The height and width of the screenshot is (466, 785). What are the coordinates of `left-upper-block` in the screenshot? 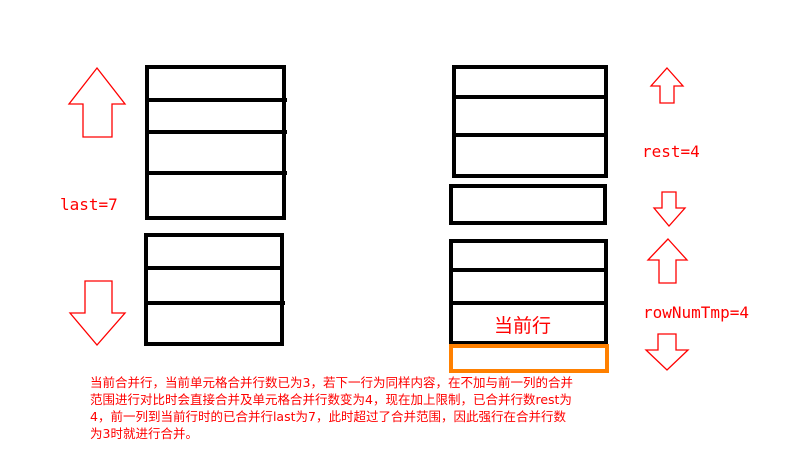 It's located at (216, 142).